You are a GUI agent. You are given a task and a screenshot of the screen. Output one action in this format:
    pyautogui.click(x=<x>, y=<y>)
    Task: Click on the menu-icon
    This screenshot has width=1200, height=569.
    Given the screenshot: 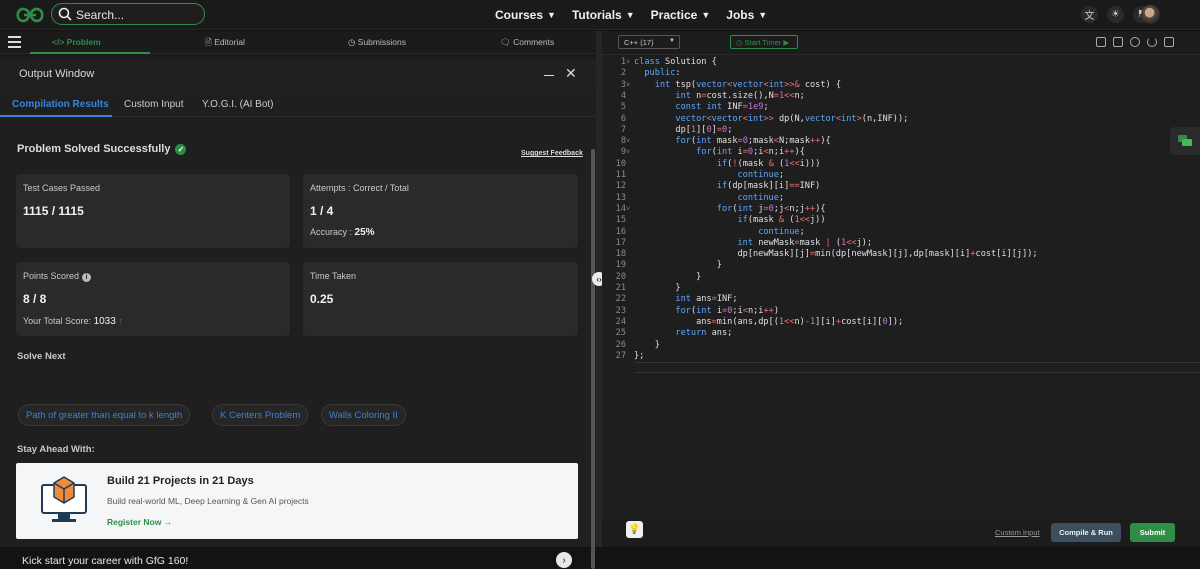 What is the action you would take?
    pyautogui.click(x=14, y=42)
    